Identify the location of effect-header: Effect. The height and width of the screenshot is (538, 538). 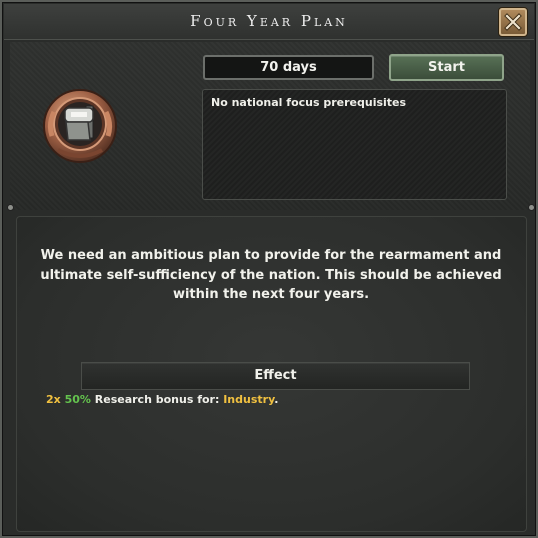
(275, 376).